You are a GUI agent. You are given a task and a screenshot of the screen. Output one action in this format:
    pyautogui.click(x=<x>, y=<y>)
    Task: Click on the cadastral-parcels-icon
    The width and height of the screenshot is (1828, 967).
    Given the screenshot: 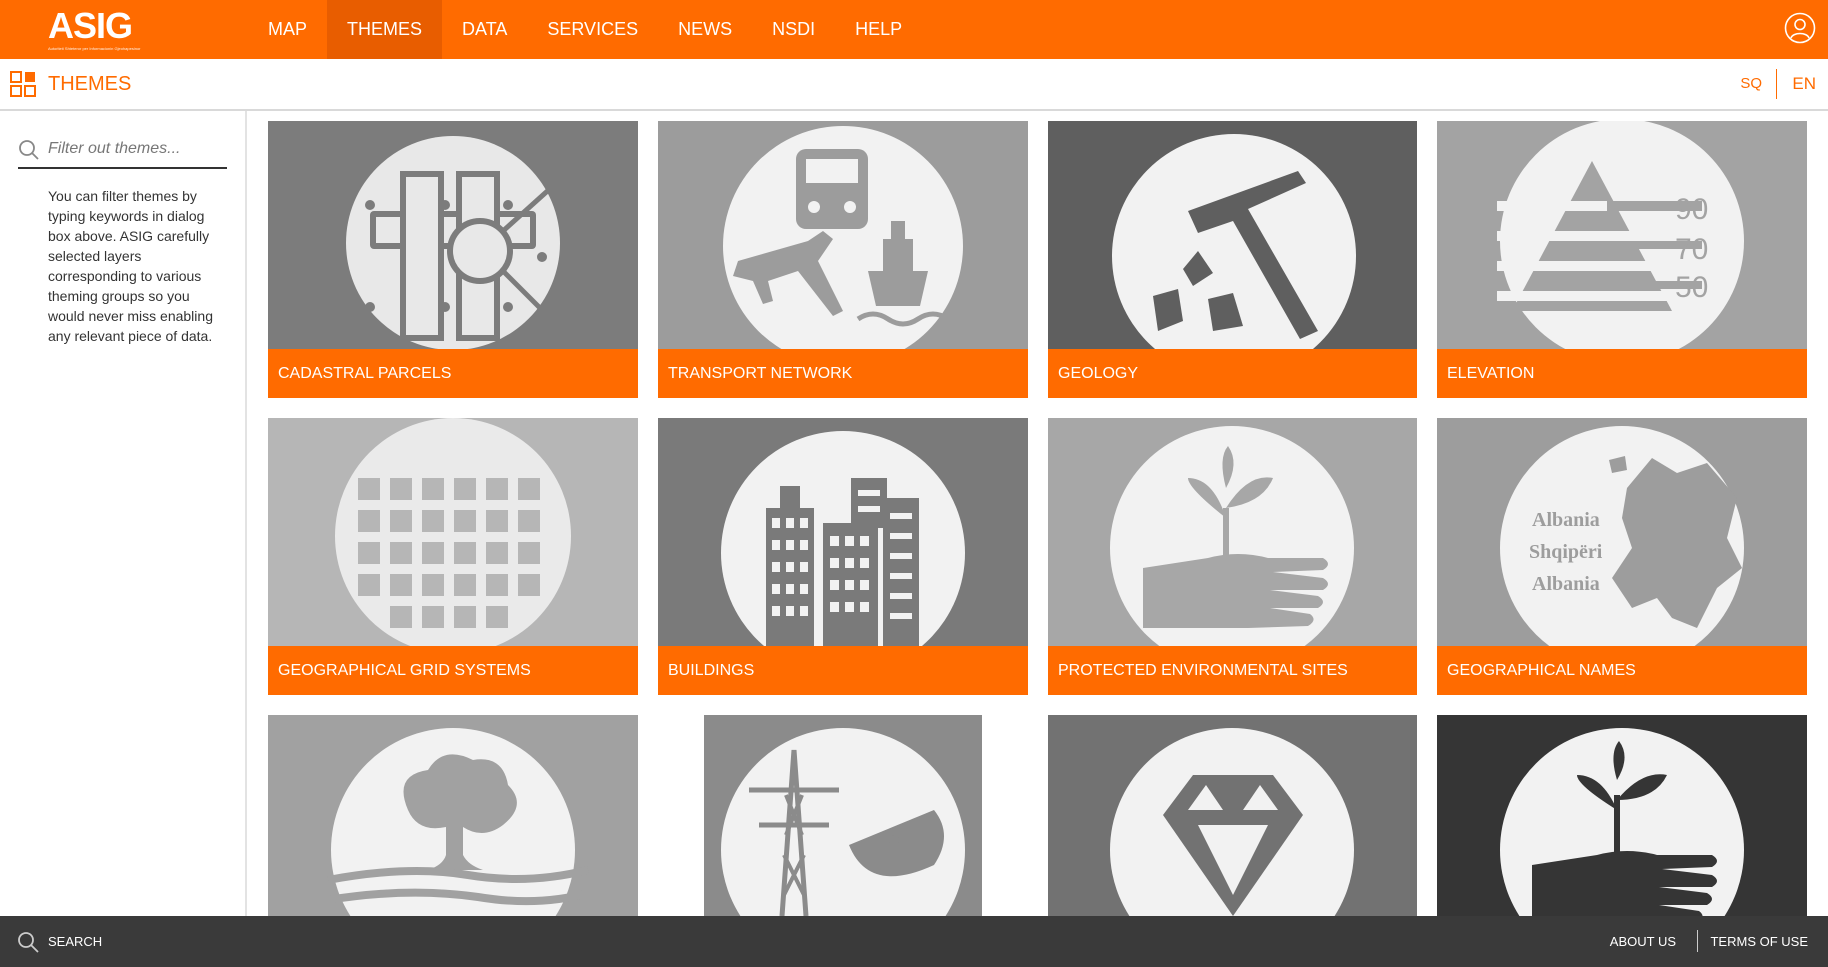 What is the action you would take?
    pyautogui.click(x=453, y=235)
    